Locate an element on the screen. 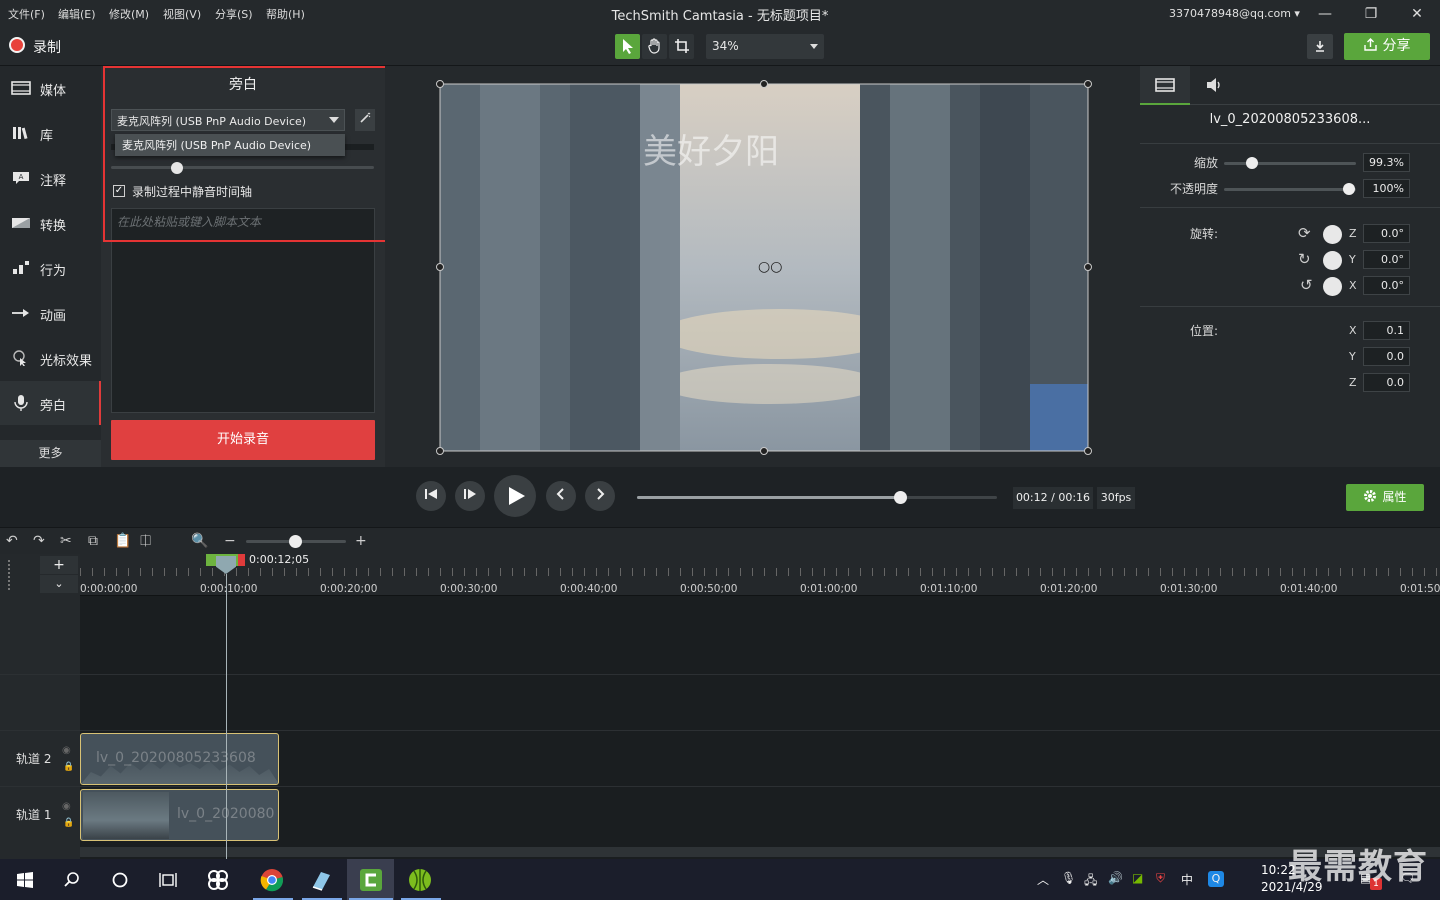 Image resolution: width=1440 pixels, height=900 pixels. scale-slider is located at coordinates (1290, 163).